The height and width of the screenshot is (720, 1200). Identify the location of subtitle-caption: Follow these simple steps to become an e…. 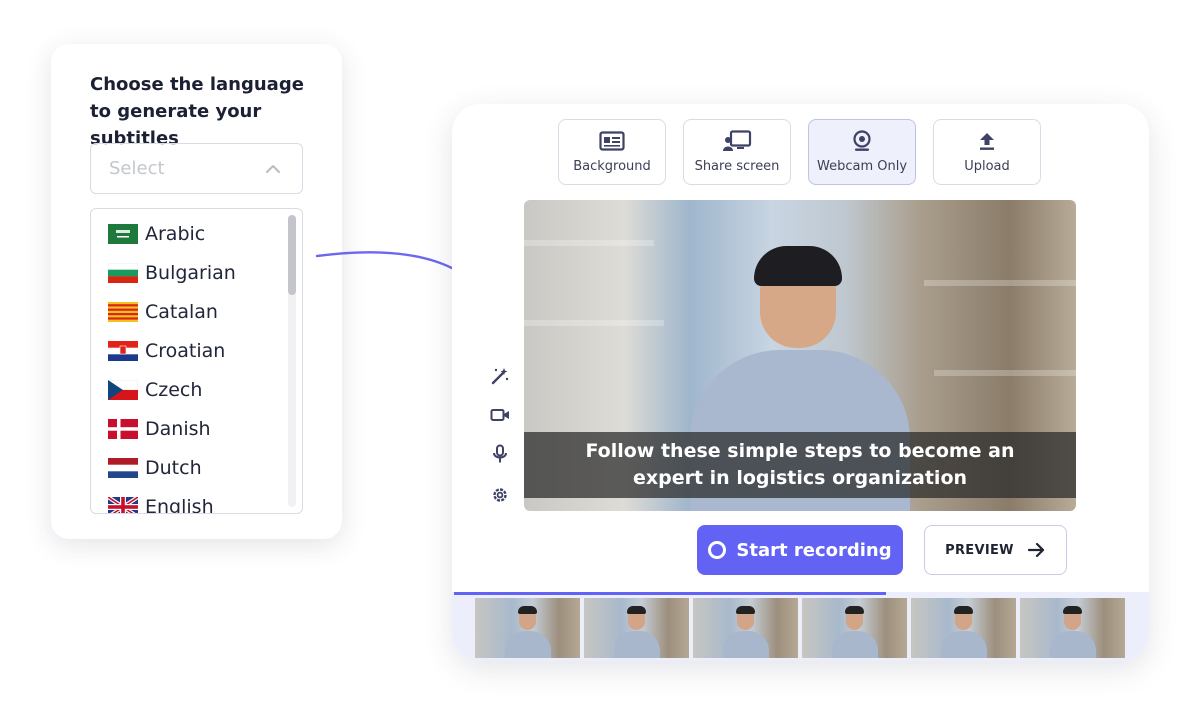
(800, 465).